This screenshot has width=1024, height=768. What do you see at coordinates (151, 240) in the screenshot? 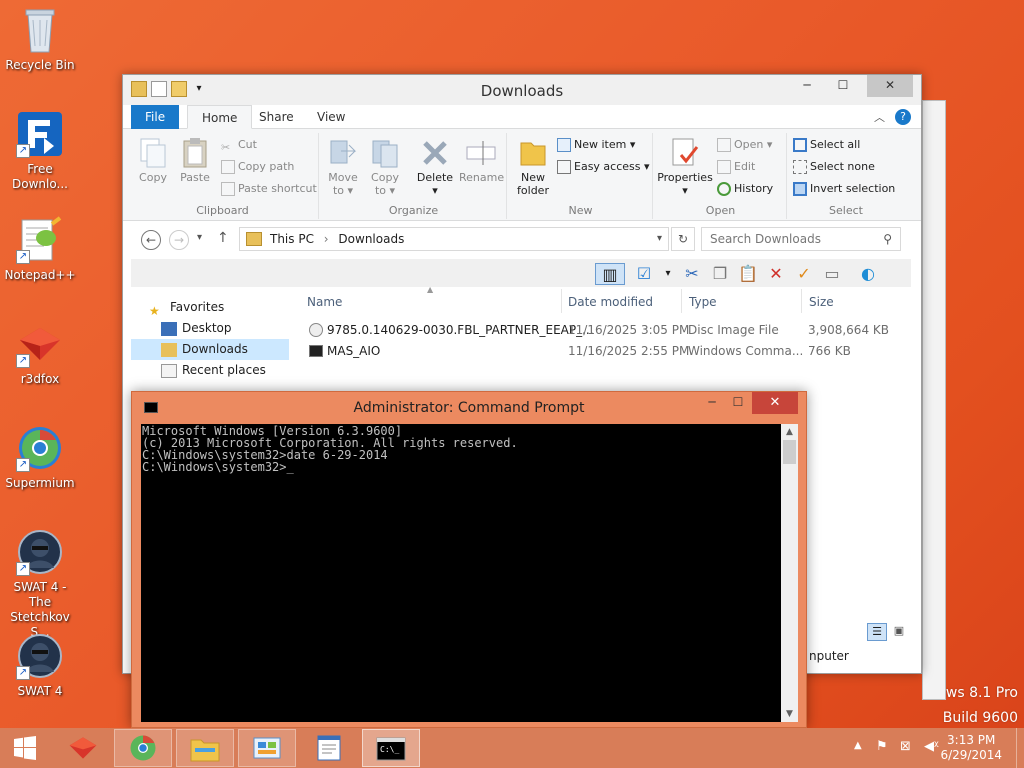
I see `back-button: ←` at bounding box center [151, 240].